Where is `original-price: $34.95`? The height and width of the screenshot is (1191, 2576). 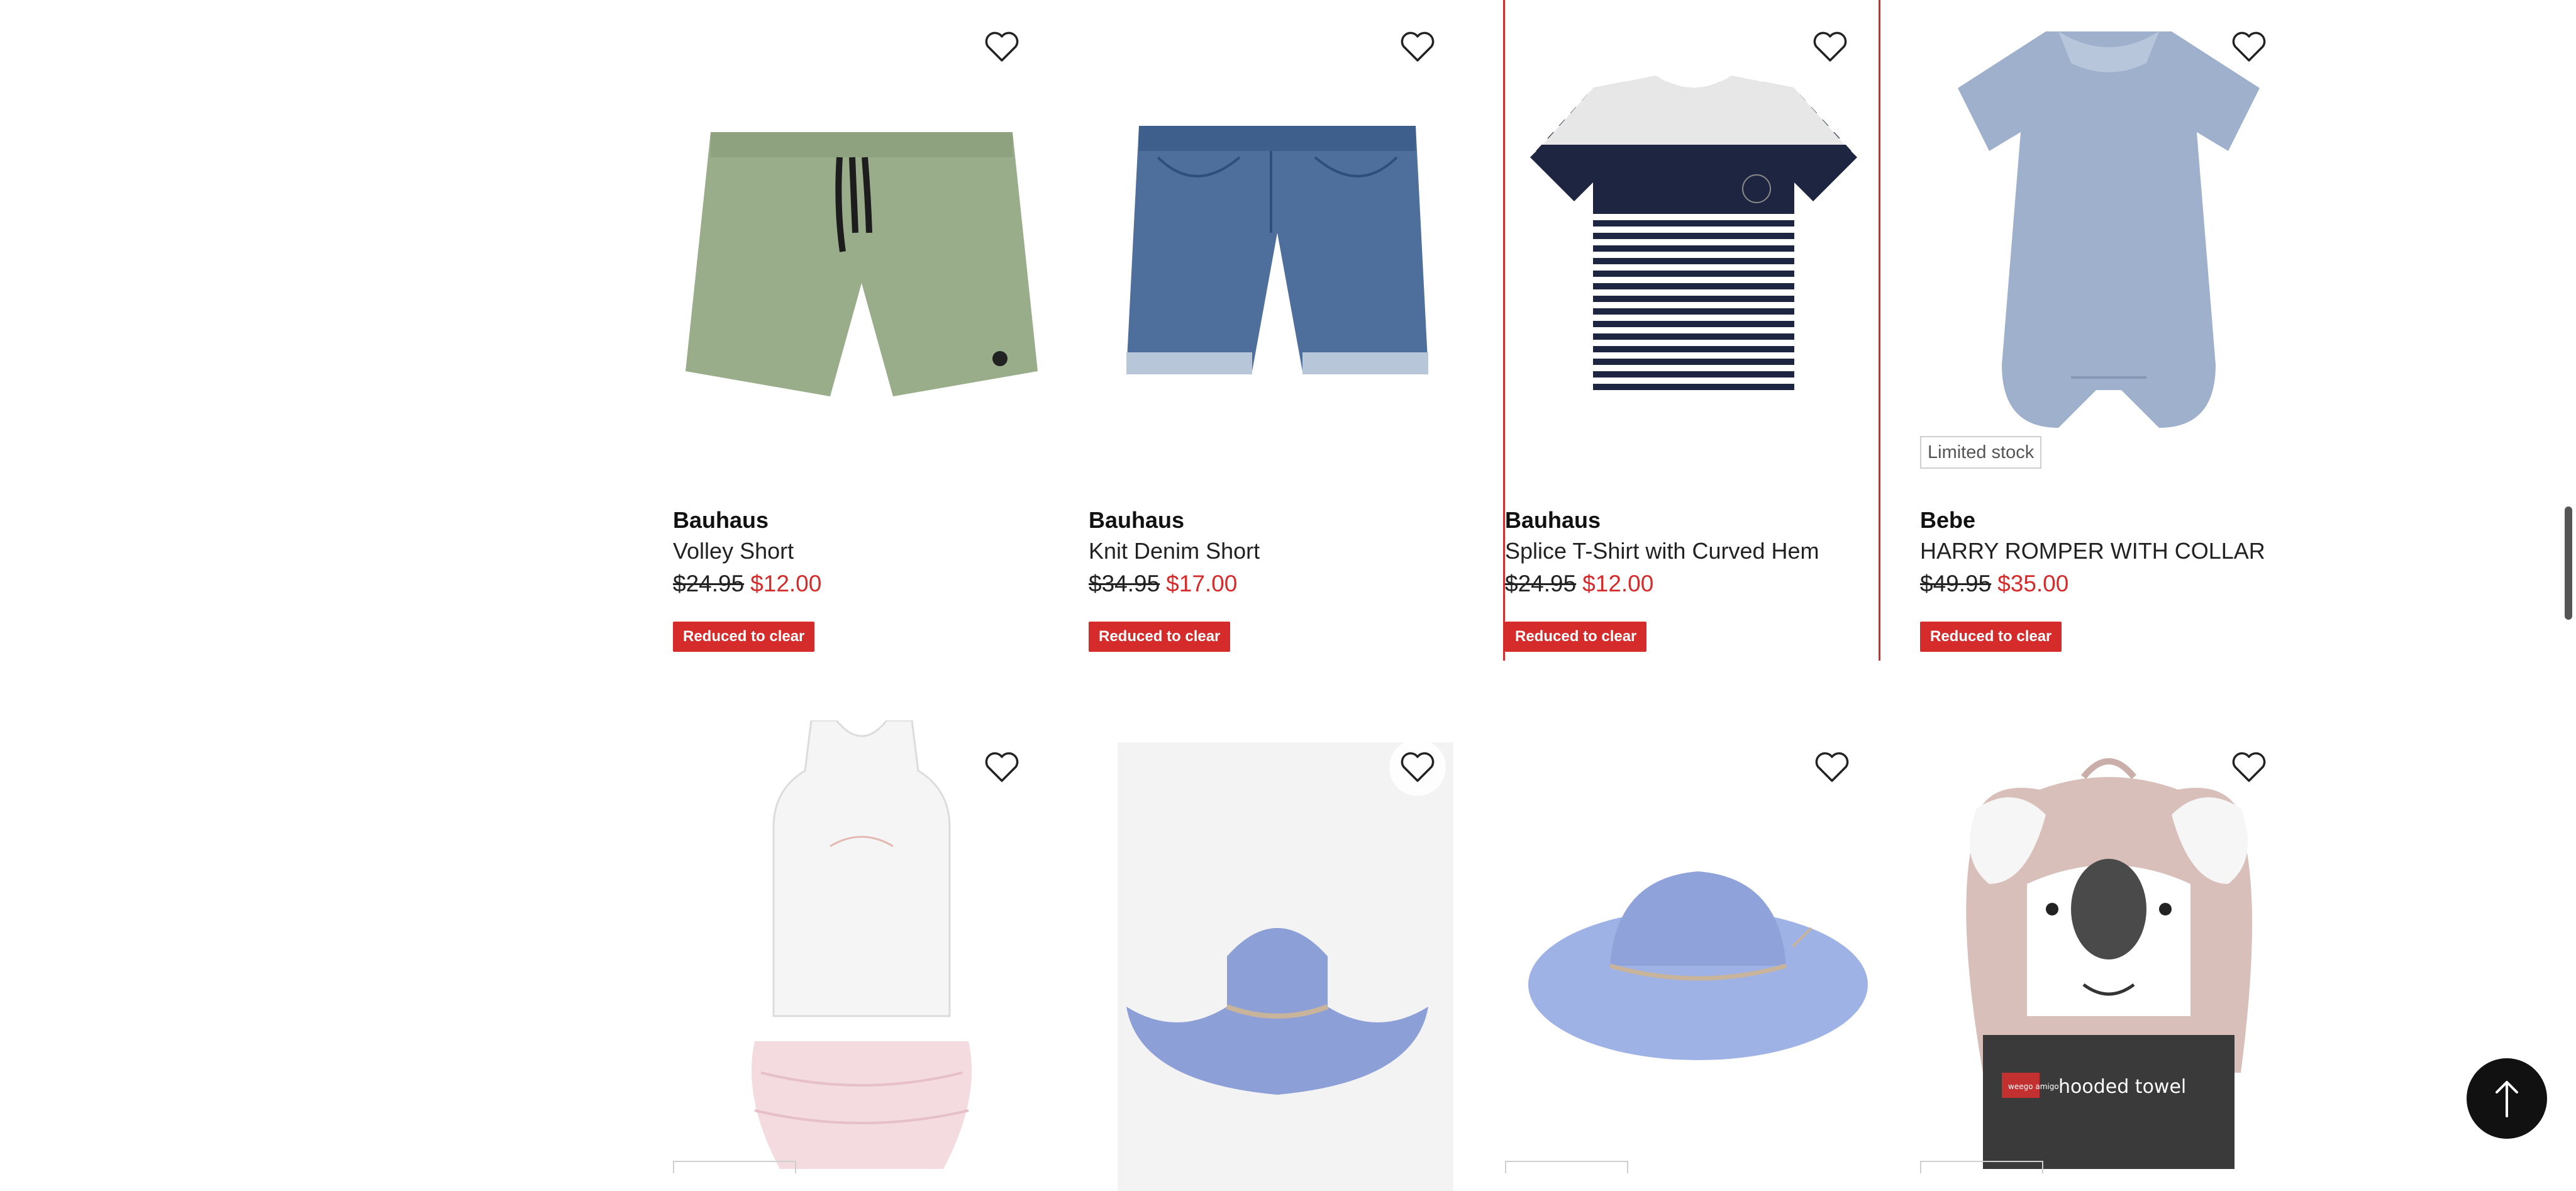 original-price: $34.95 is located at coordinates (1124, 583).